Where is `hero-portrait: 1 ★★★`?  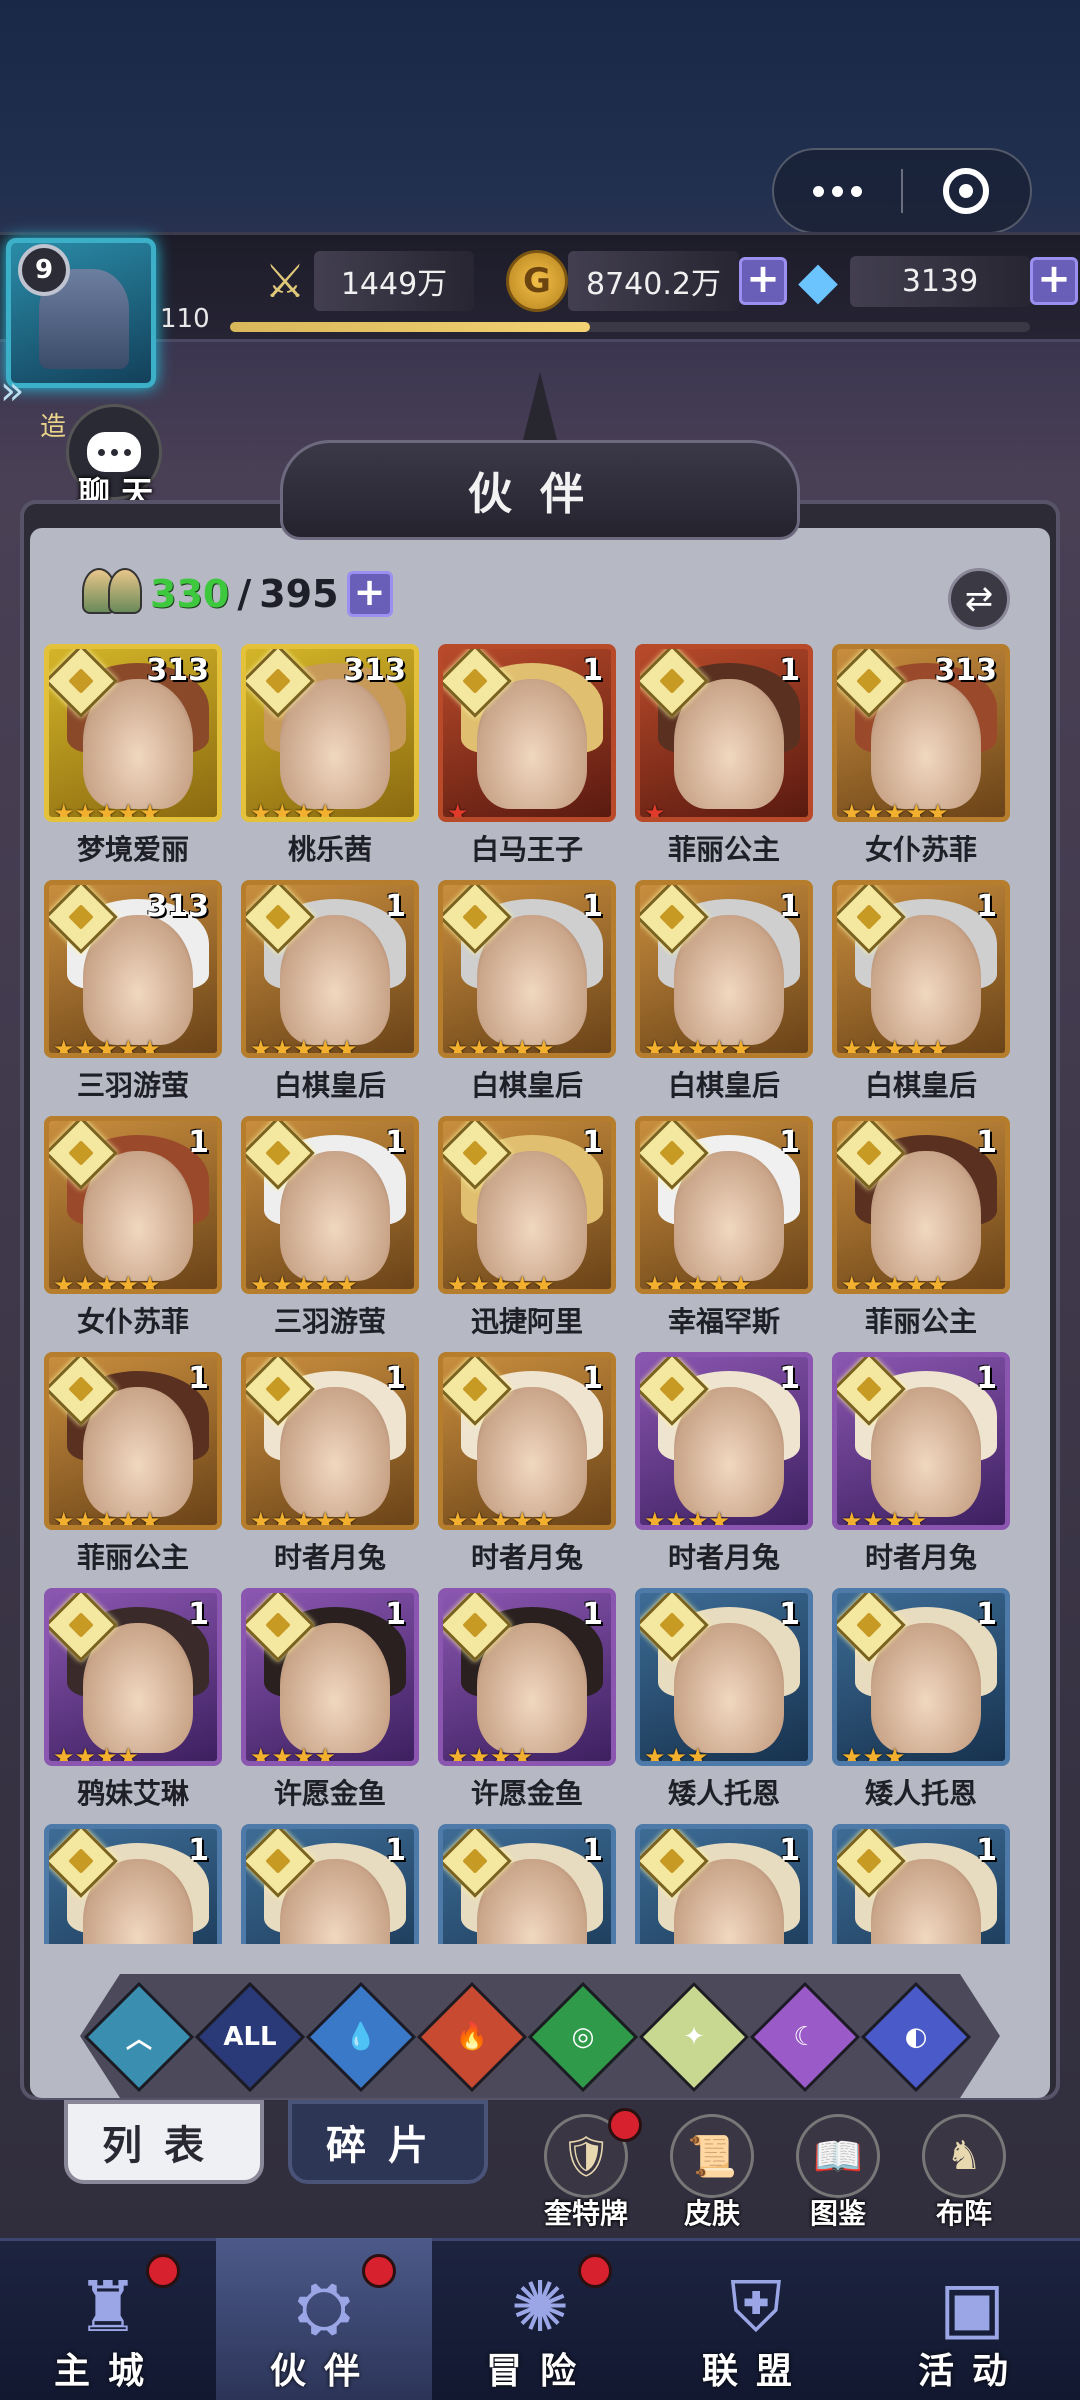 hero-portrait: 1 ★★★ is located at coordinates (724, 1677).